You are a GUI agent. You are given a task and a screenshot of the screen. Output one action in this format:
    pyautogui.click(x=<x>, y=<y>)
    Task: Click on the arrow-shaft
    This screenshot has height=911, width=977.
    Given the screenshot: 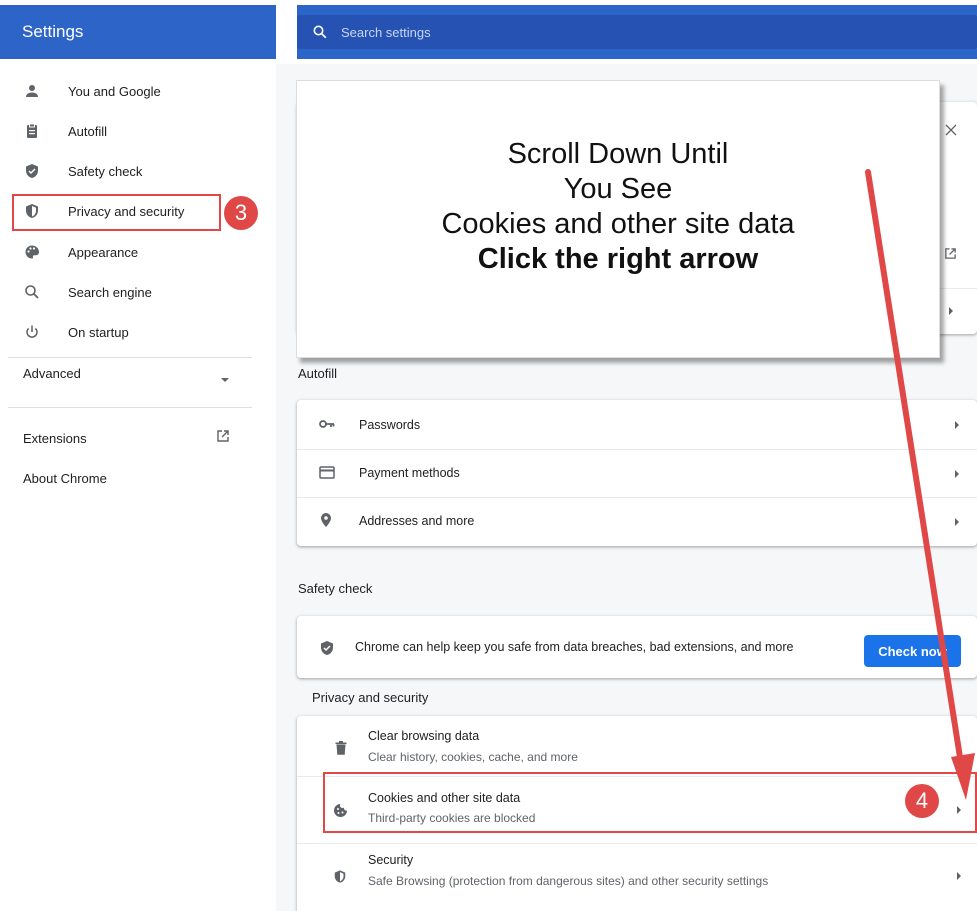 What is the action you would take?
    pyautogui.click(x=915, y=471)
    